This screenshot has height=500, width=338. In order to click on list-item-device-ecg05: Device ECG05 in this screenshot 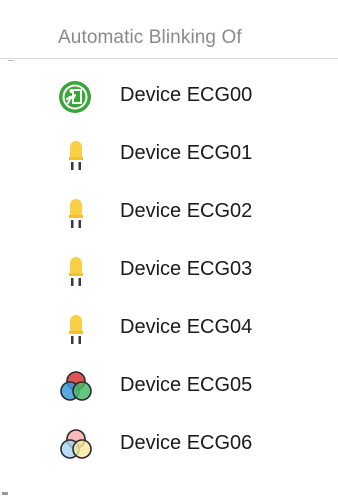, I will do `click(169, 387)`.